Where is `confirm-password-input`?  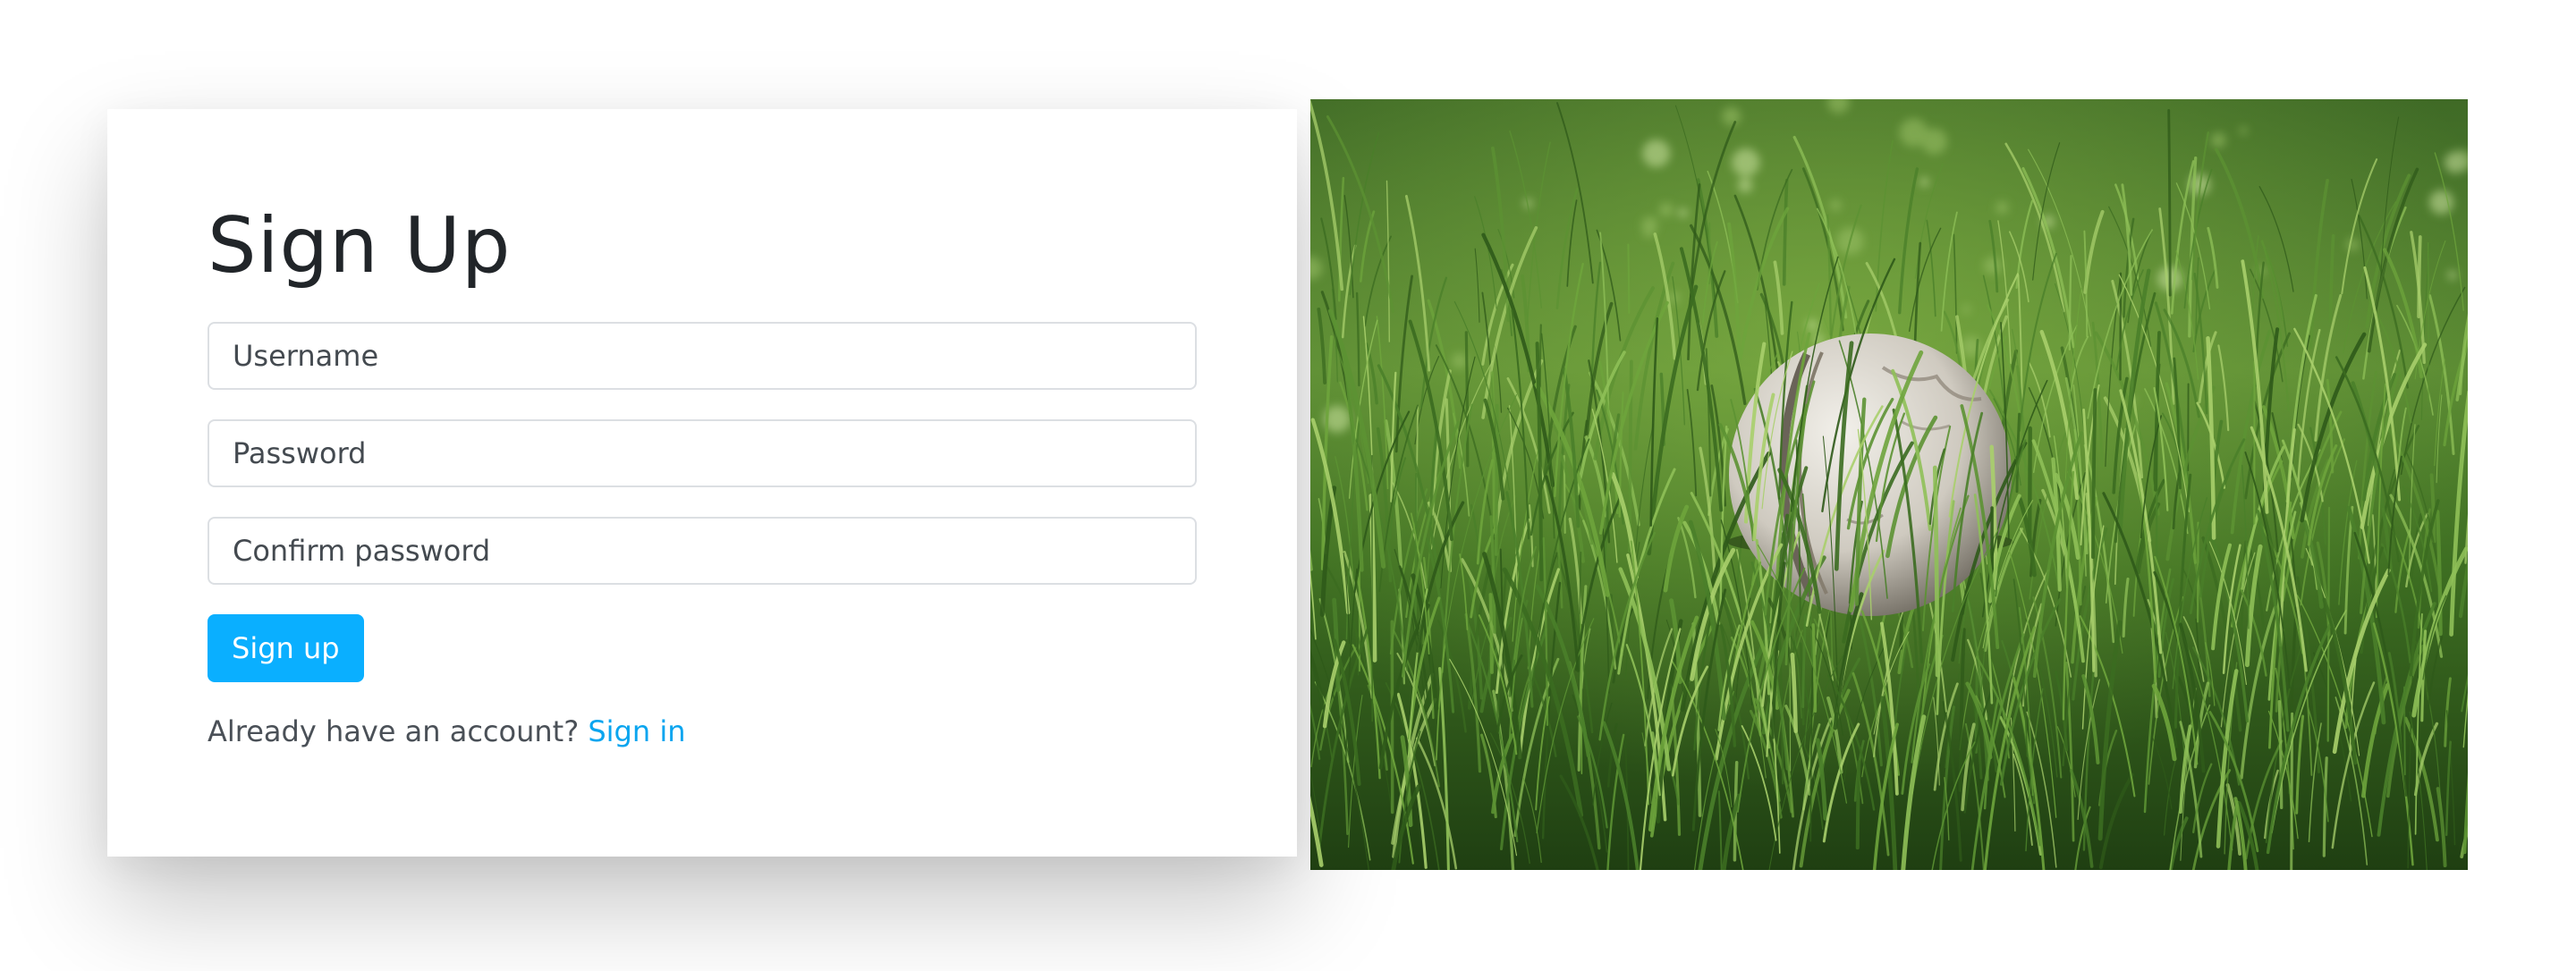
confirm-password-input is located at coordinates (702, 551).